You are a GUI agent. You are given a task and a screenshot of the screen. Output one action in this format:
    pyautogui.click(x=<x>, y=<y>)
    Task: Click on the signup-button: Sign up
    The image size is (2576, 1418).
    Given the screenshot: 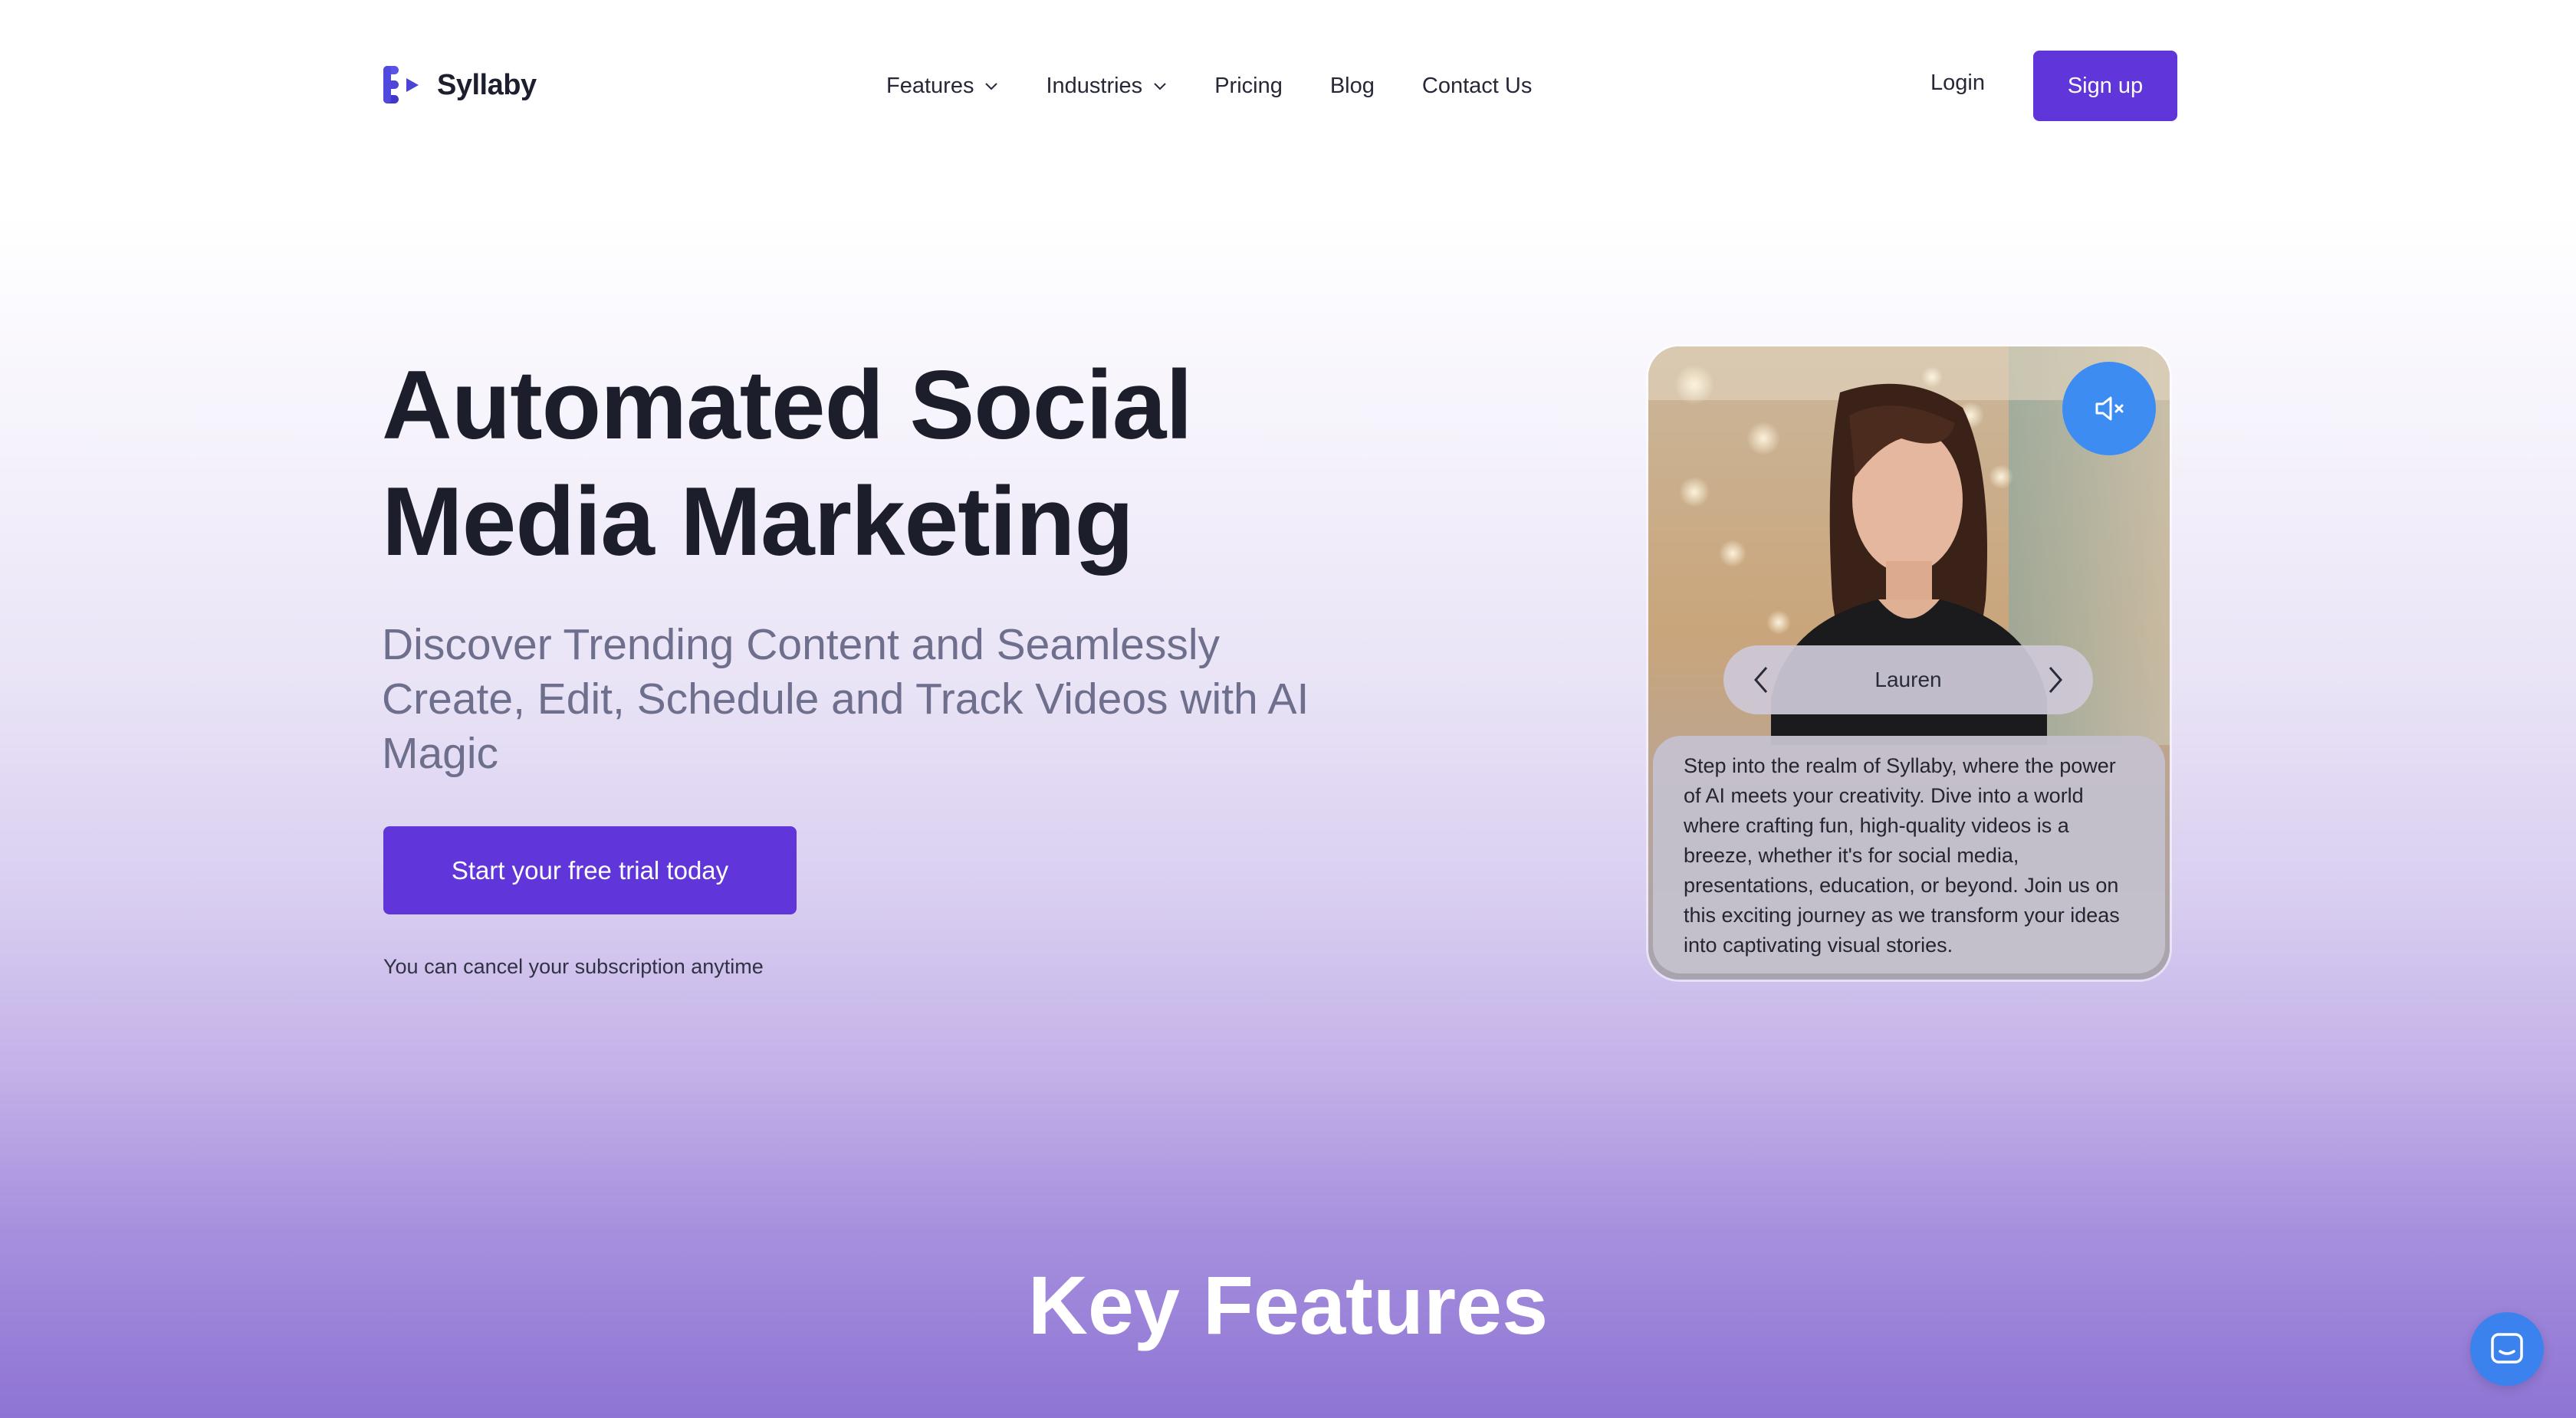 What is the action you would take?
    pyautogui.click(x=2105, y=86)
    